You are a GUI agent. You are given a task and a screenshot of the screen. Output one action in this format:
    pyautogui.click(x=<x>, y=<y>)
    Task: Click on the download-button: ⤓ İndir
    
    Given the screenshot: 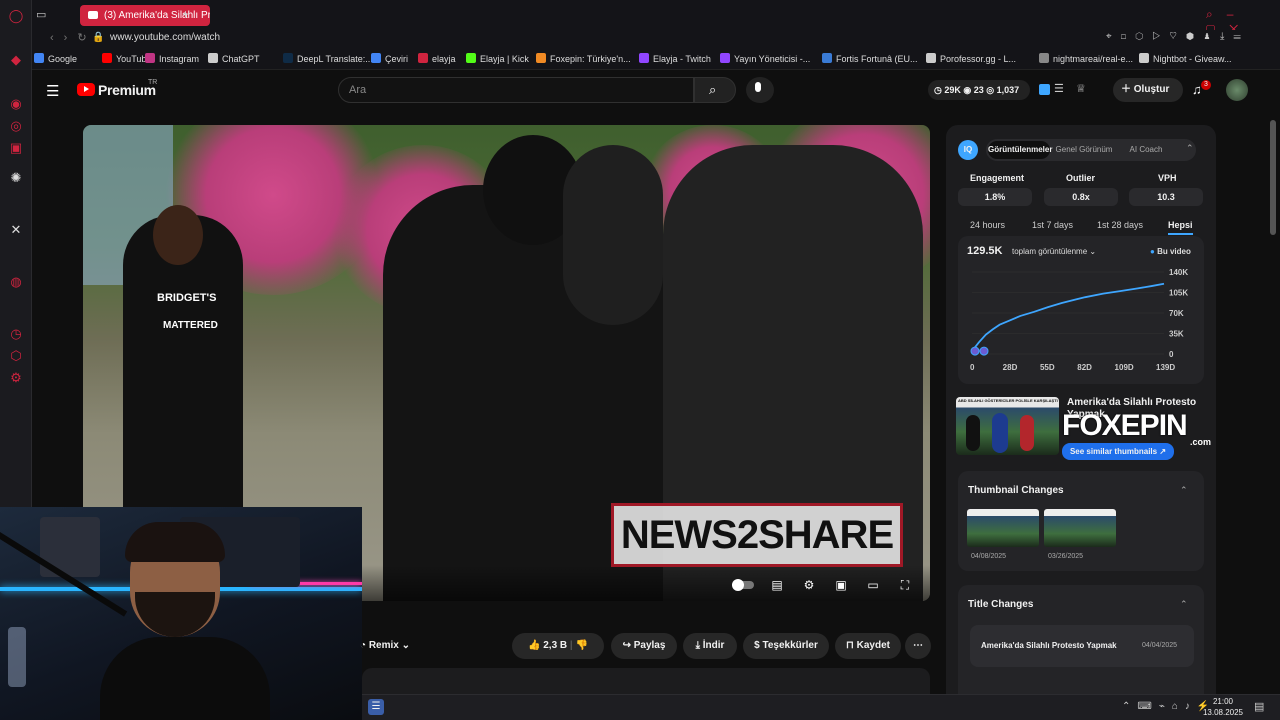 What is the action you would take?
    pyautogui.click(x=710, y=646)
    